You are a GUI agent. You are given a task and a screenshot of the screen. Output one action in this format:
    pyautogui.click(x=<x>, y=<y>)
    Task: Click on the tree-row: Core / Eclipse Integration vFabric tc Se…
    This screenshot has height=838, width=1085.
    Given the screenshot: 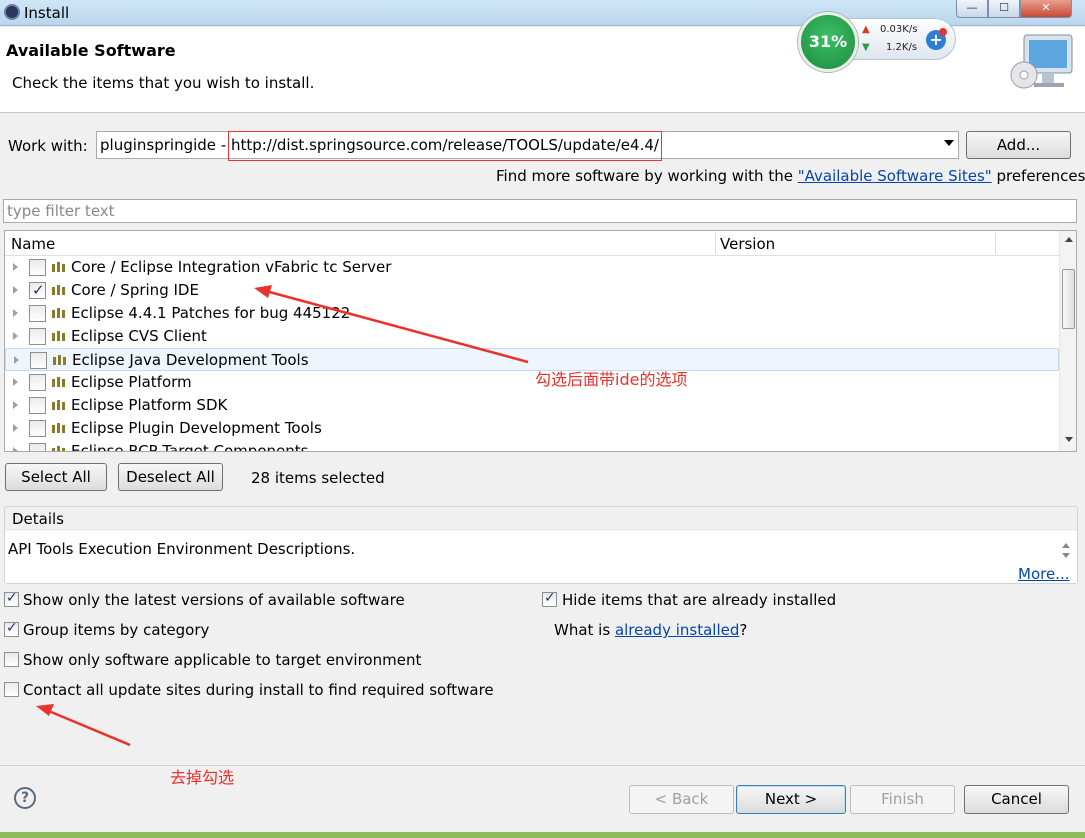 What is the action you would take?
    pyautogui.click(x=532, y=267)
    